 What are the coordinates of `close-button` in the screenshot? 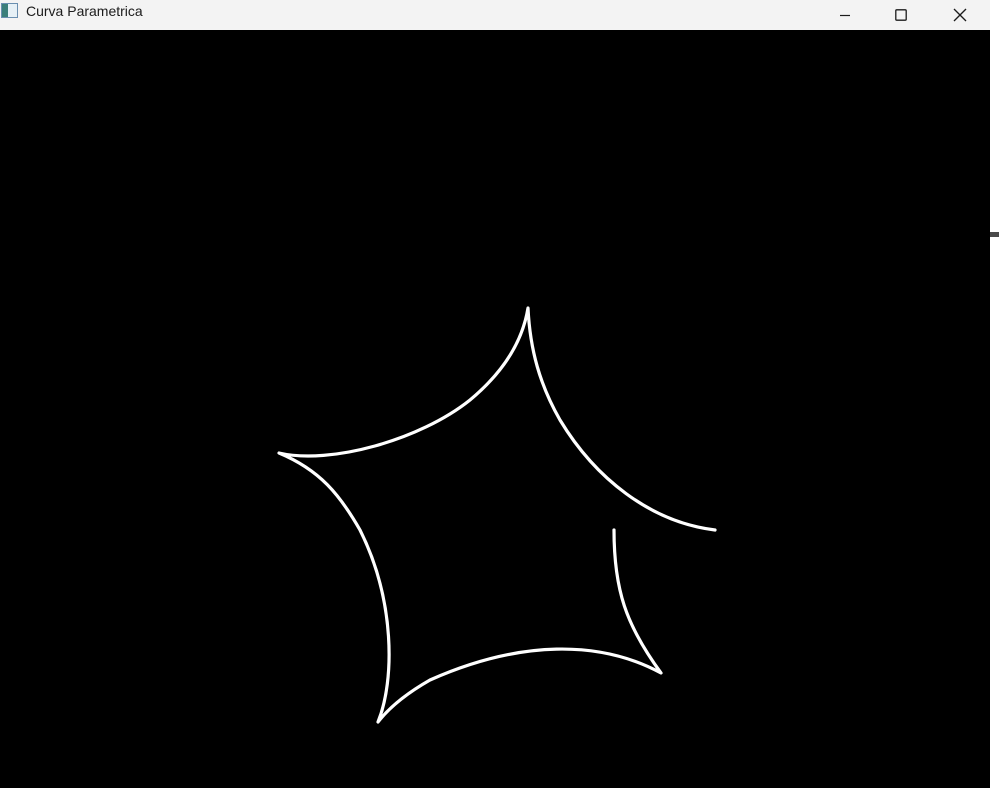 It's located at (960, 15).